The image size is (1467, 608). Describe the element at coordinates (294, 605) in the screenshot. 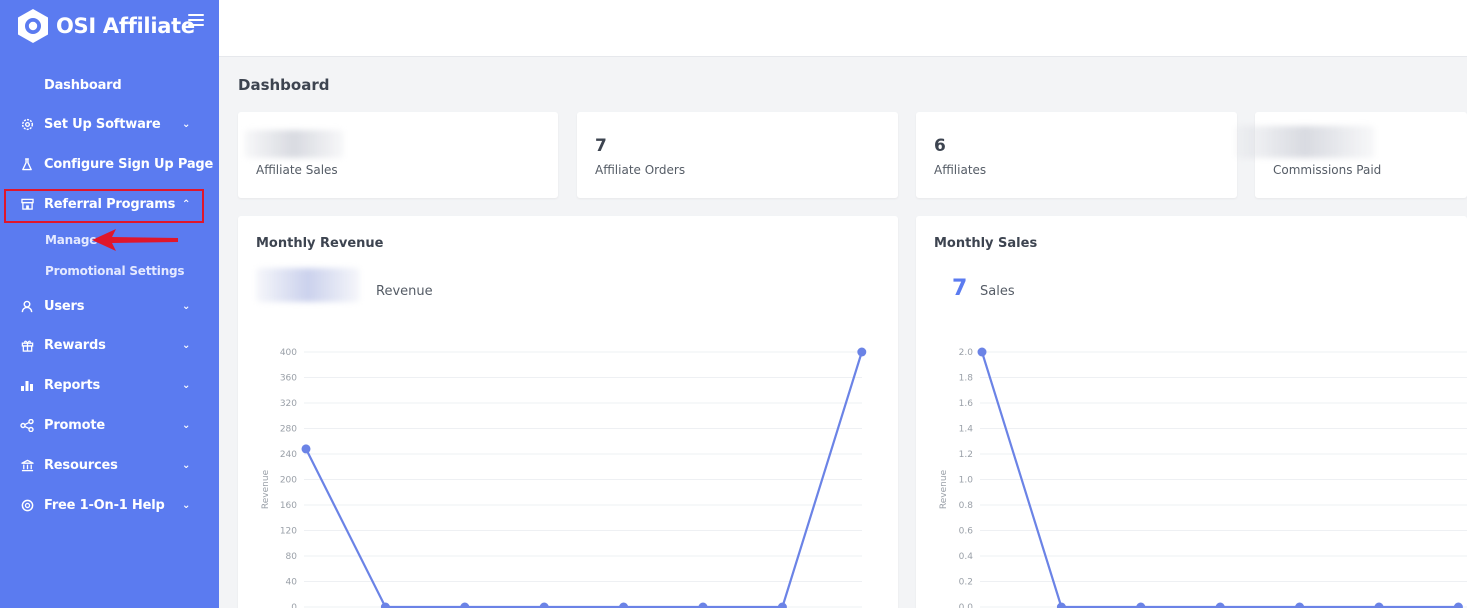

I see `y-tick-label: 0` at that location.